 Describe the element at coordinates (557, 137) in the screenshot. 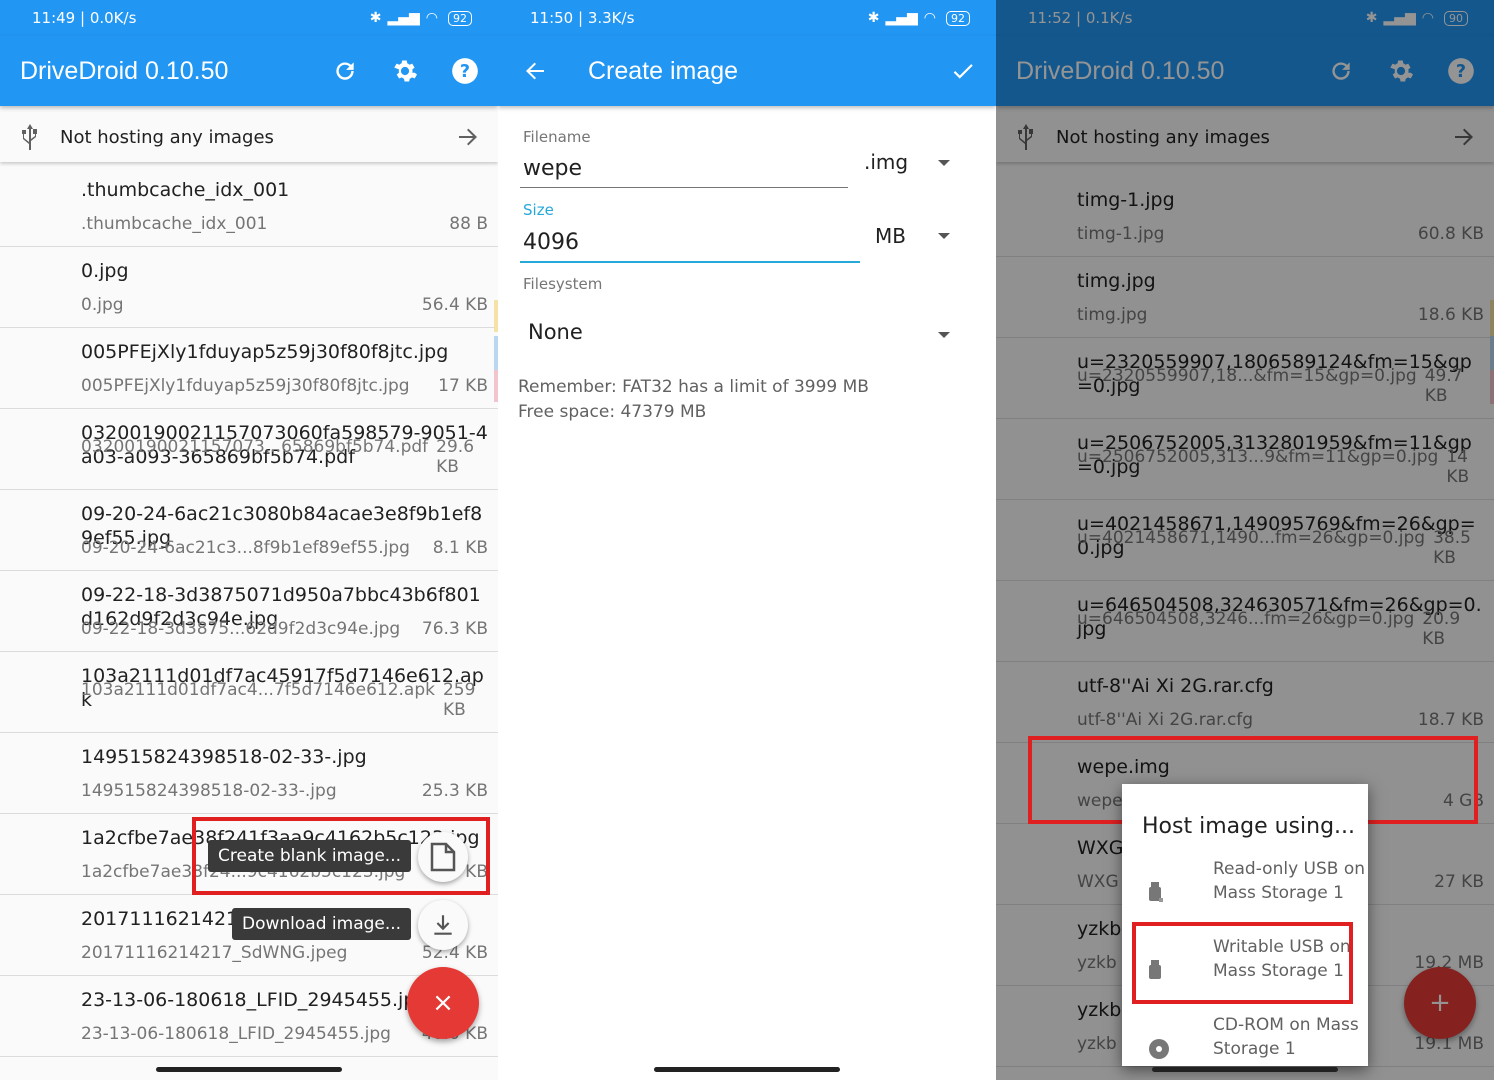

I see `filename-label: Filename` at that location.